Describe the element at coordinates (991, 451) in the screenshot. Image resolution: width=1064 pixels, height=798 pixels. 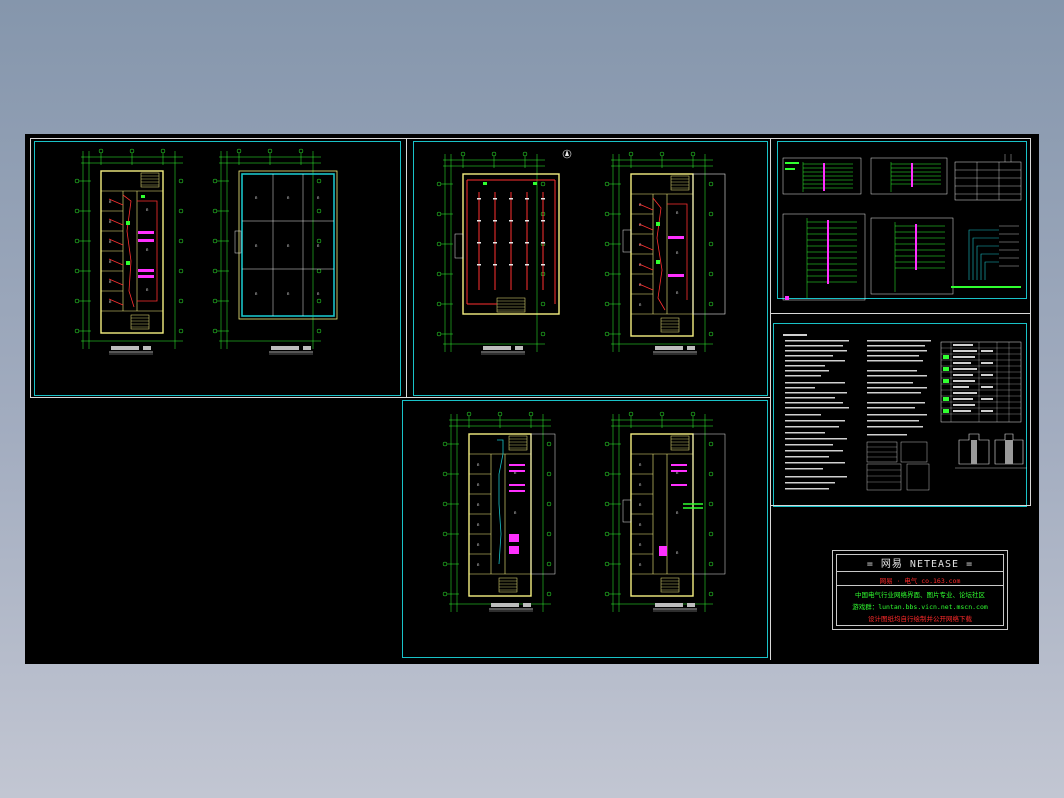
I see `grounding-detail` at that location.